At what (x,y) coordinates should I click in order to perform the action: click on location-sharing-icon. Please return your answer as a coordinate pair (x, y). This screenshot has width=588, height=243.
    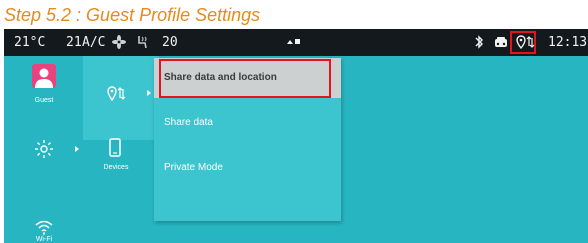
    Looking at the image, I should click on (116, 94).